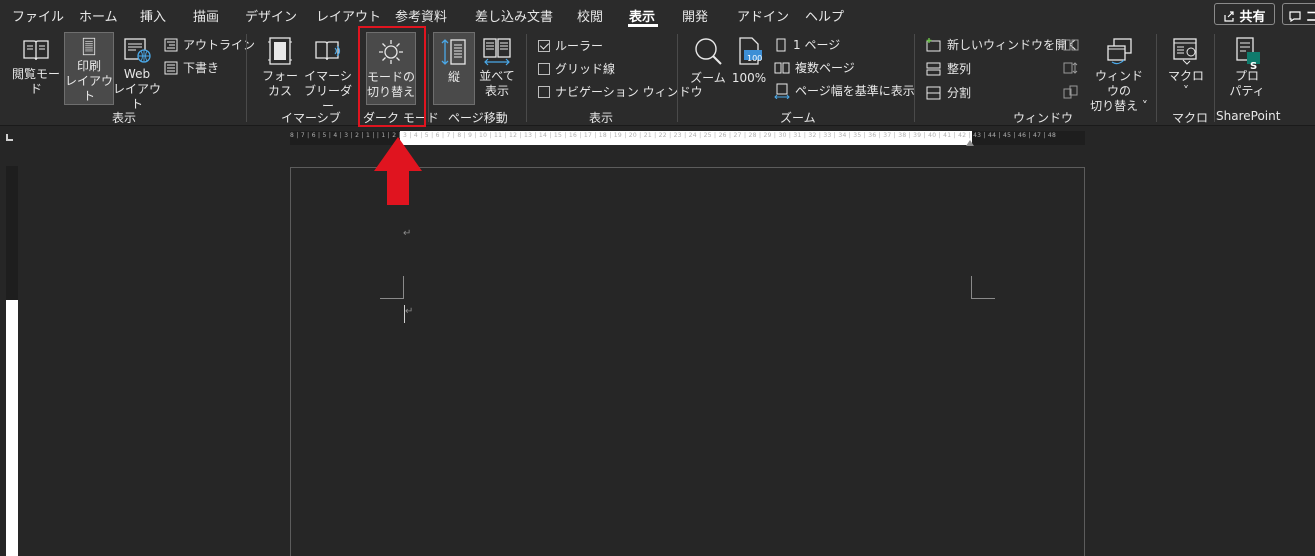  What do you see at coordinates (807, 44) in the screenshot?
I see `one-page-button: 1 ページ` at bounding box center [807, 44].